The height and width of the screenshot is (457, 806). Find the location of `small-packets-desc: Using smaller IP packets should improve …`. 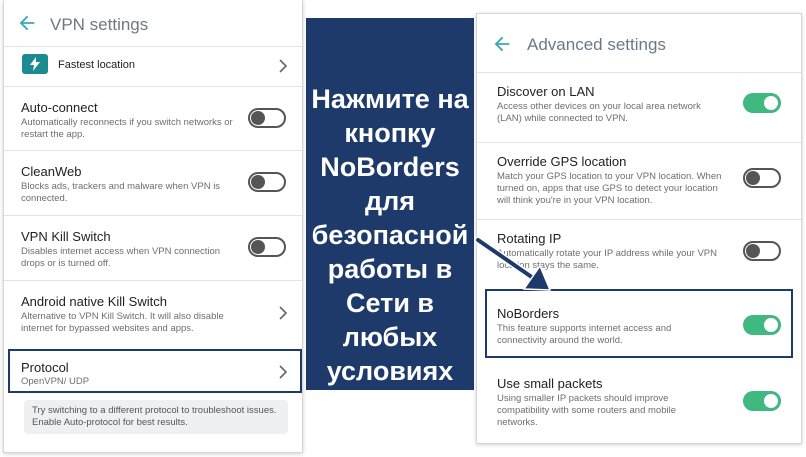

small-packets-desc: Using smaller IP packets should improve … is located at coordinates (586, 410).